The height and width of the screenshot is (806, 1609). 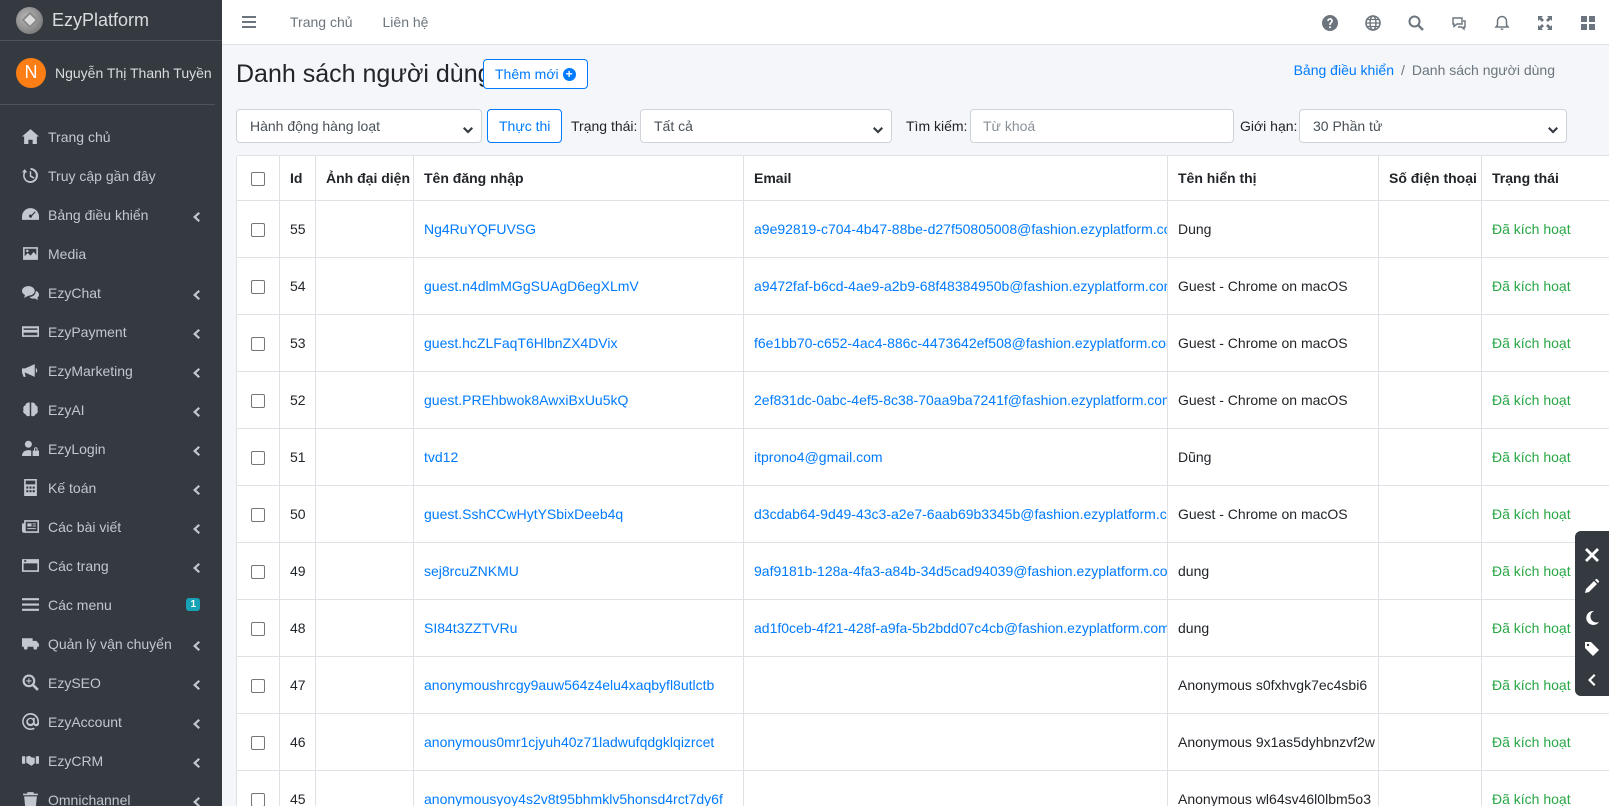 What do you see at coordinates (1592, 617) in the screenshot?
I see `moon-icon` at bounding box center [1592, 617].